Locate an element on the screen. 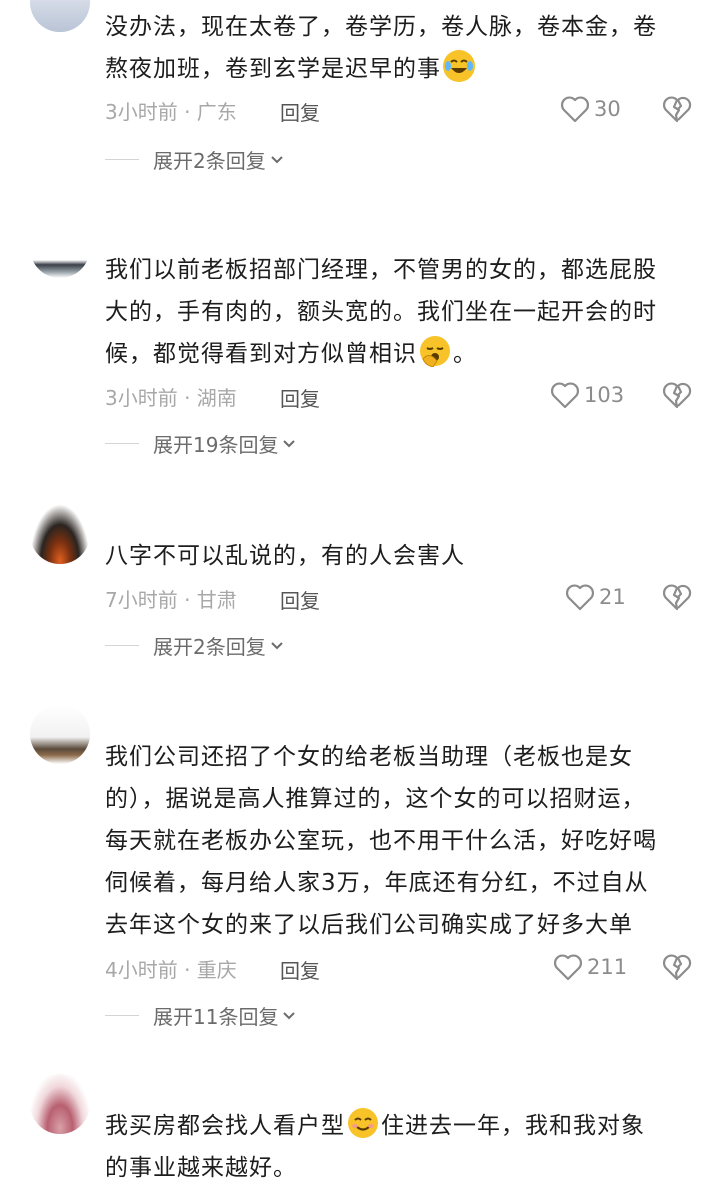  comment-meta: 4小时前 · 重庆 is located at coordinates (171, 969).